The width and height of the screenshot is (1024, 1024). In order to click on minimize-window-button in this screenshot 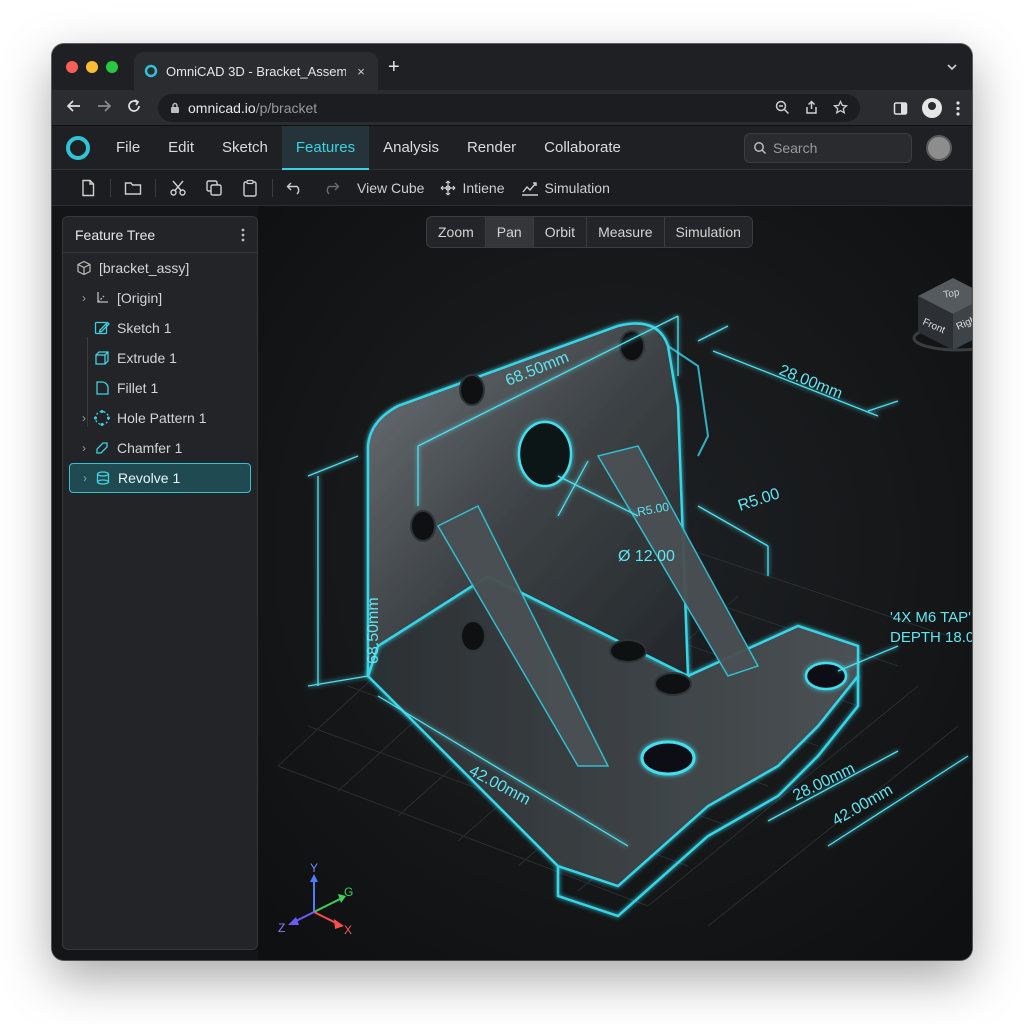, I will do `click(92, 67)`.